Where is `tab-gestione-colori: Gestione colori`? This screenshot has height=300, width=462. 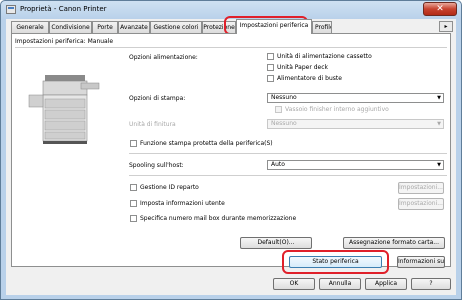 tab-gestione-colori: Gestione colori is located at coordinates (176, 27).